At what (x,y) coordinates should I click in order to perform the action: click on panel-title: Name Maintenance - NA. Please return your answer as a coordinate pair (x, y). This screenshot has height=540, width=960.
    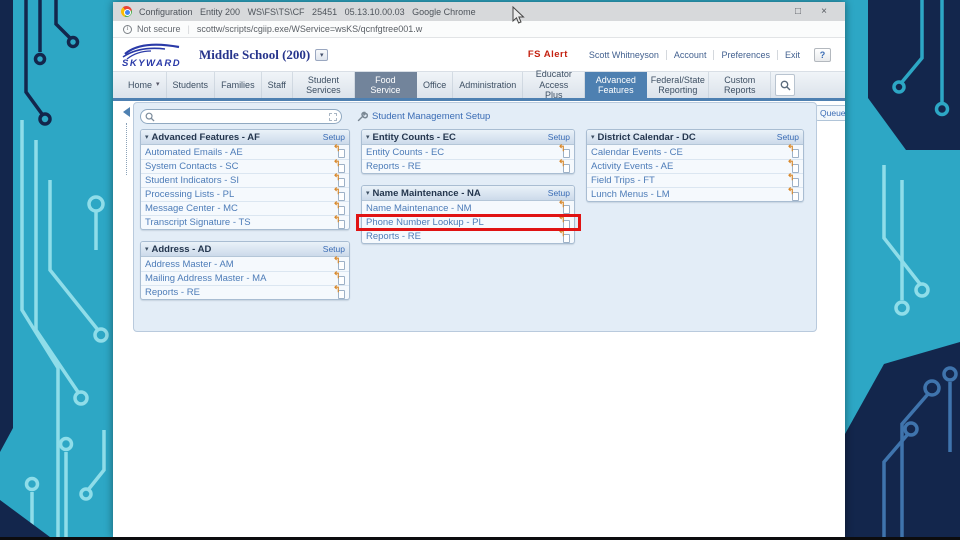
    Looking at the image, I should click on (426, 193).